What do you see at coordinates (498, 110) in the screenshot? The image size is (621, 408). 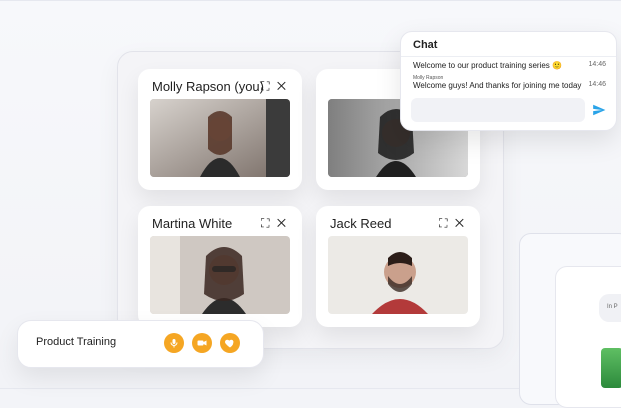 I see `chat-input` at bounding box center [498, 110].